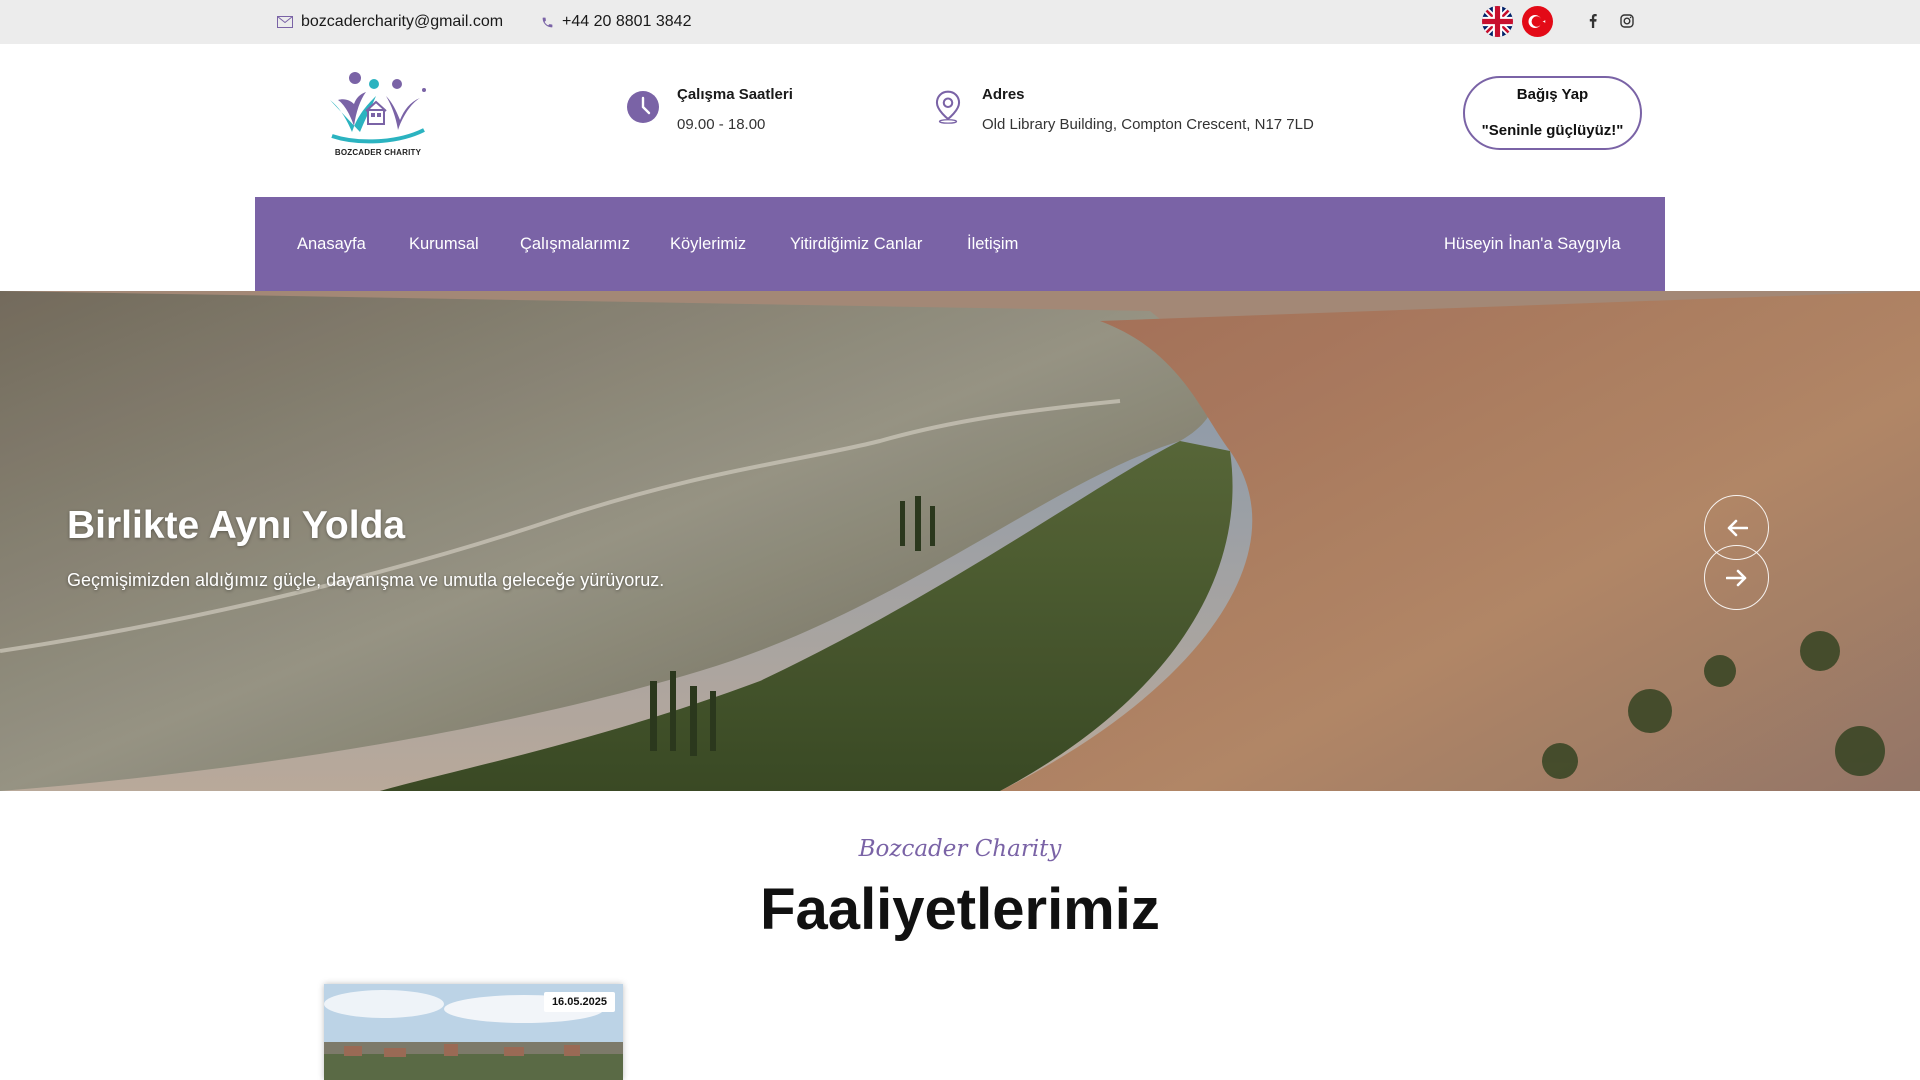 The height and width of the screenshot is (1080, 1920). I want to click on email-link: bozcadercharity@gmail.com, so click(390, 22).